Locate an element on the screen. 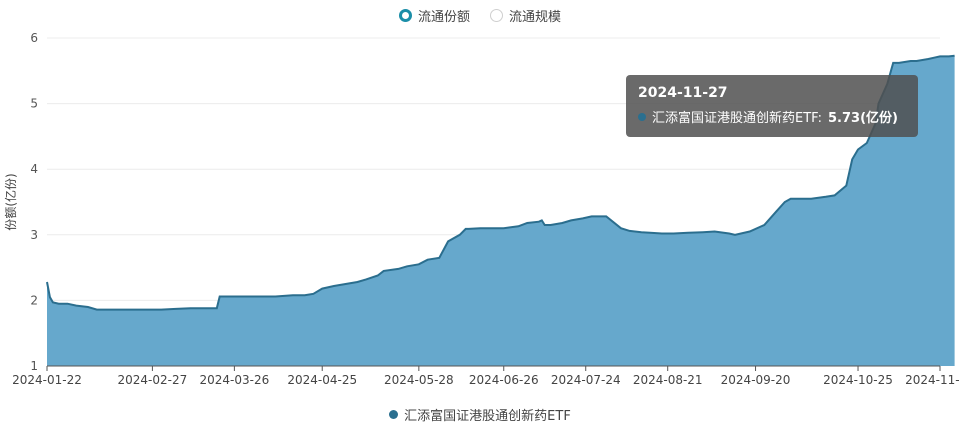 This screenshot has width=960, height=431. y-tick-label: 3 is located at coordinates (34, 235).